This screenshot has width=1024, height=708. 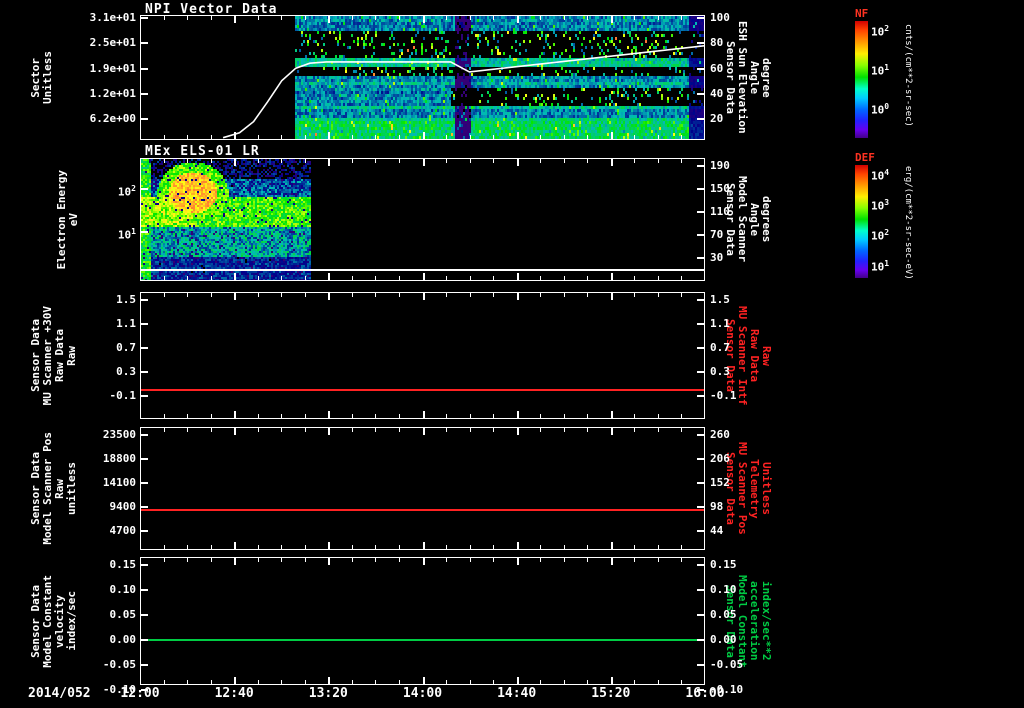 What do you see at coordinates (861, 221) in the screenshot?
I see `colorbar-def` at bounding box center [861, 221].